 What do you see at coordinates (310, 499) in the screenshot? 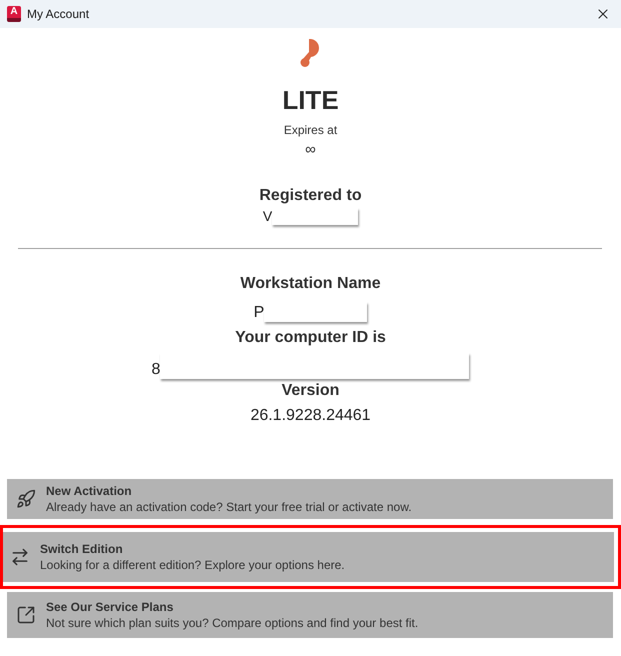
I see `option-button: New Activation Already have an activation code? Start your free trial or activate now.` at bounding box center [310, 499].